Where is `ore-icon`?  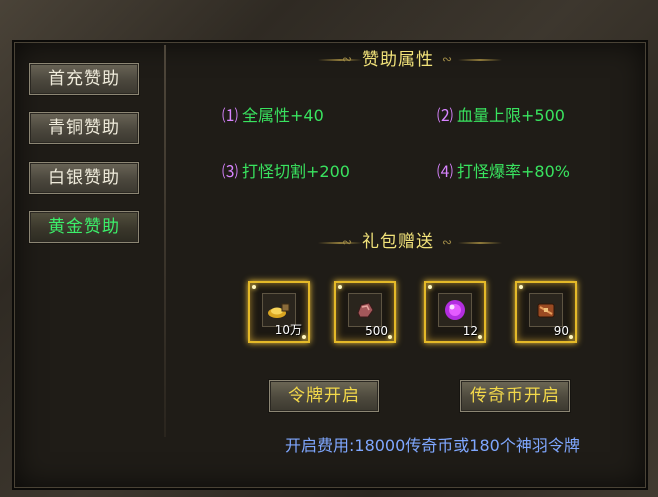 ore-icon is located at coordinates (365, 310).